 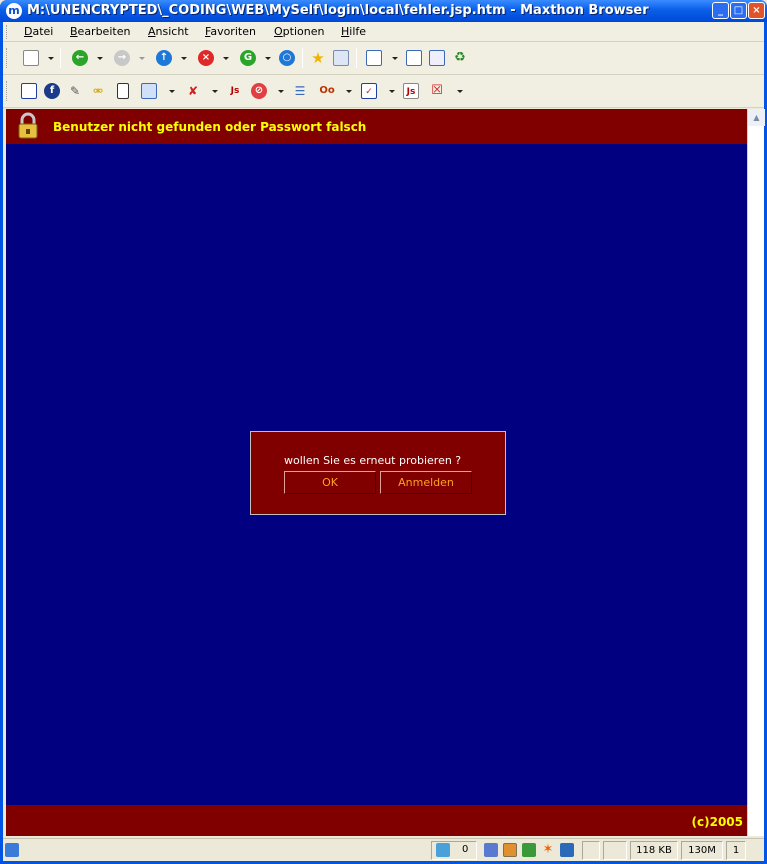 I want to click on close-button: ×, so click(x=756, y=10).